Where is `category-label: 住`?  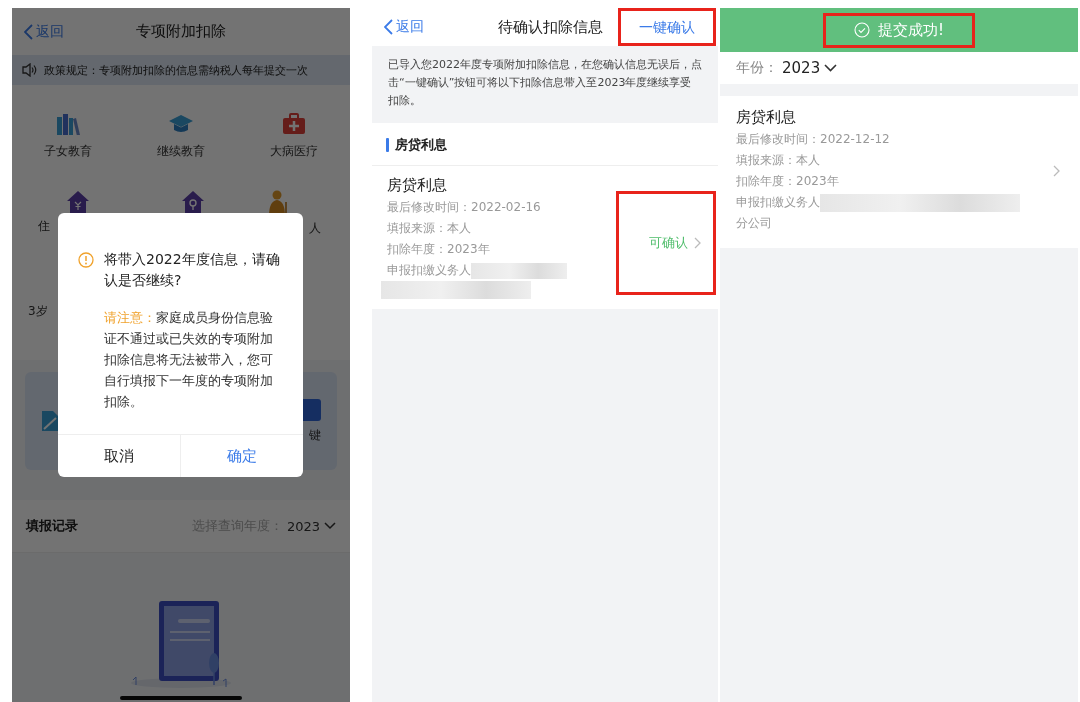 category-label: 住 is located at coordinates (44, 226).